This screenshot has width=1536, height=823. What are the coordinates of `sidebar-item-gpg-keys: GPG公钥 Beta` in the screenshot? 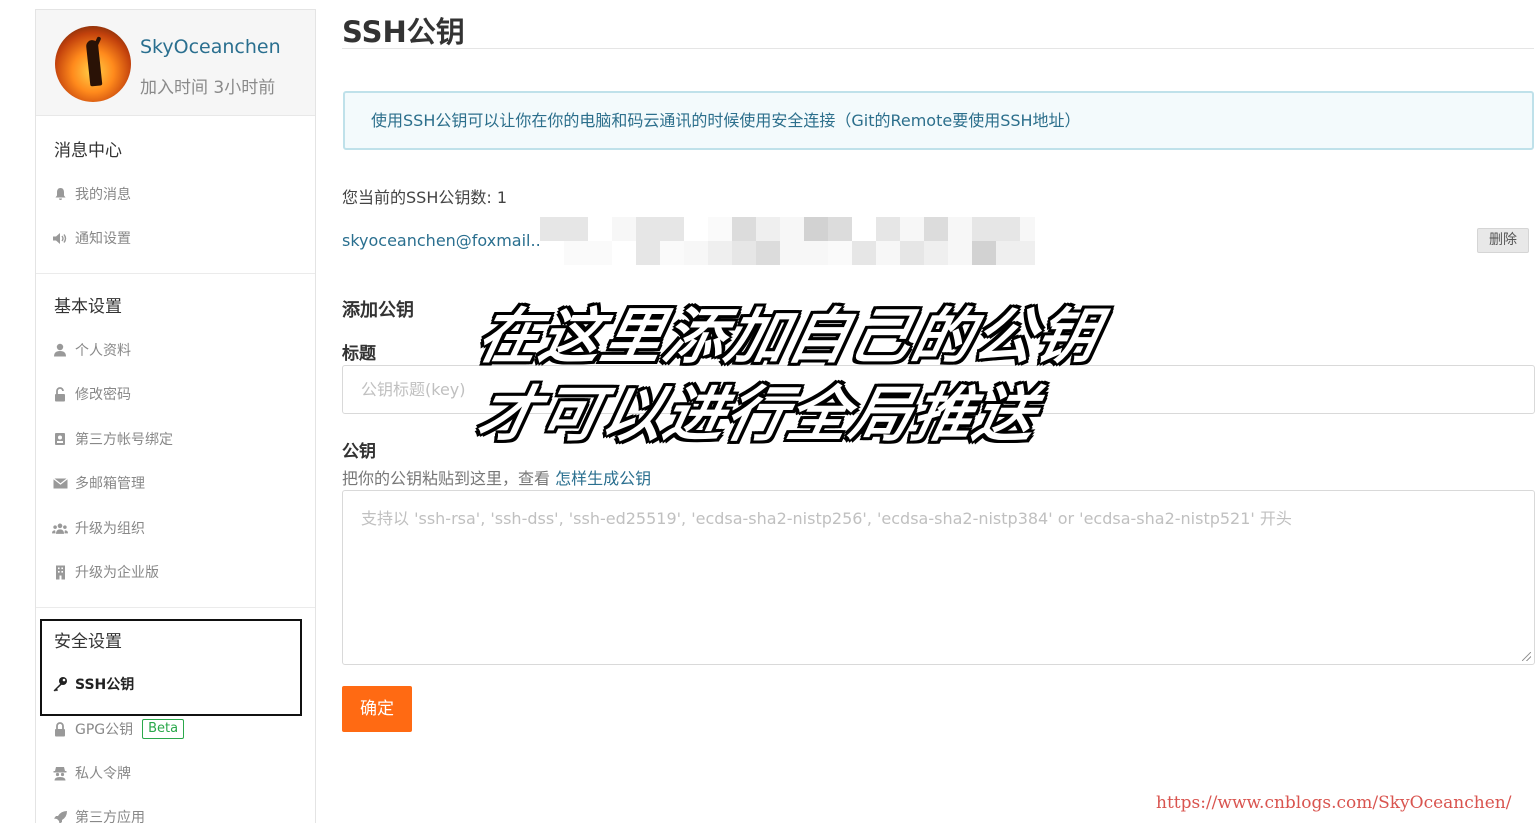 It's located at (118, 729).